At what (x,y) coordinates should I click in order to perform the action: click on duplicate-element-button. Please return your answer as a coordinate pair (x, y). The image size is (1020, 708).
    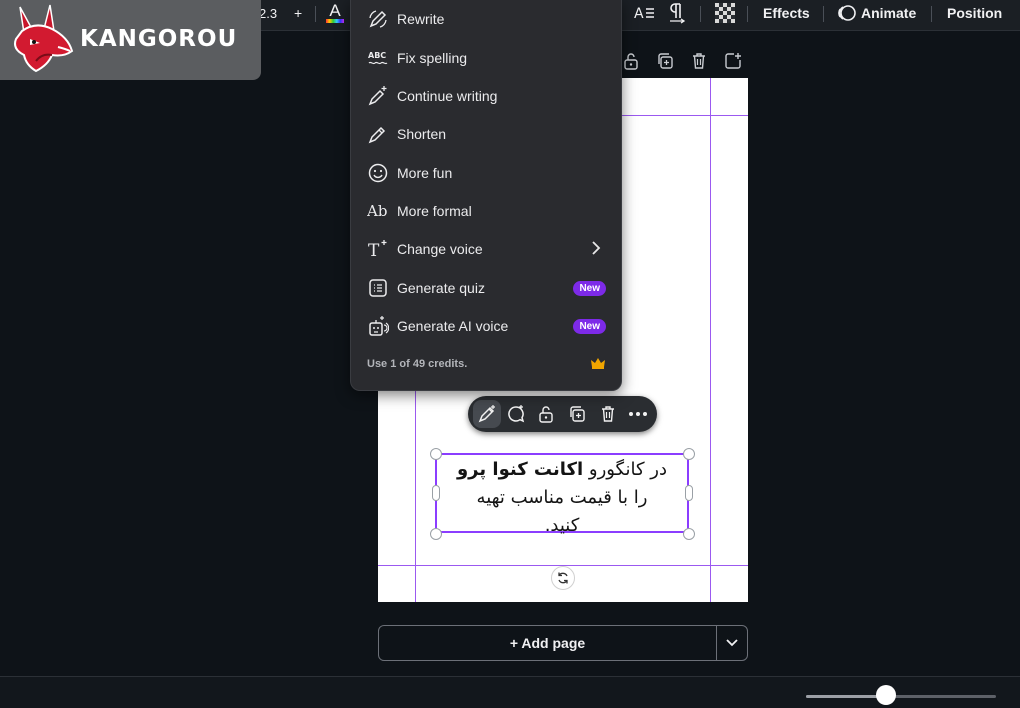
    Looking at the image, I should click on (577, 414).